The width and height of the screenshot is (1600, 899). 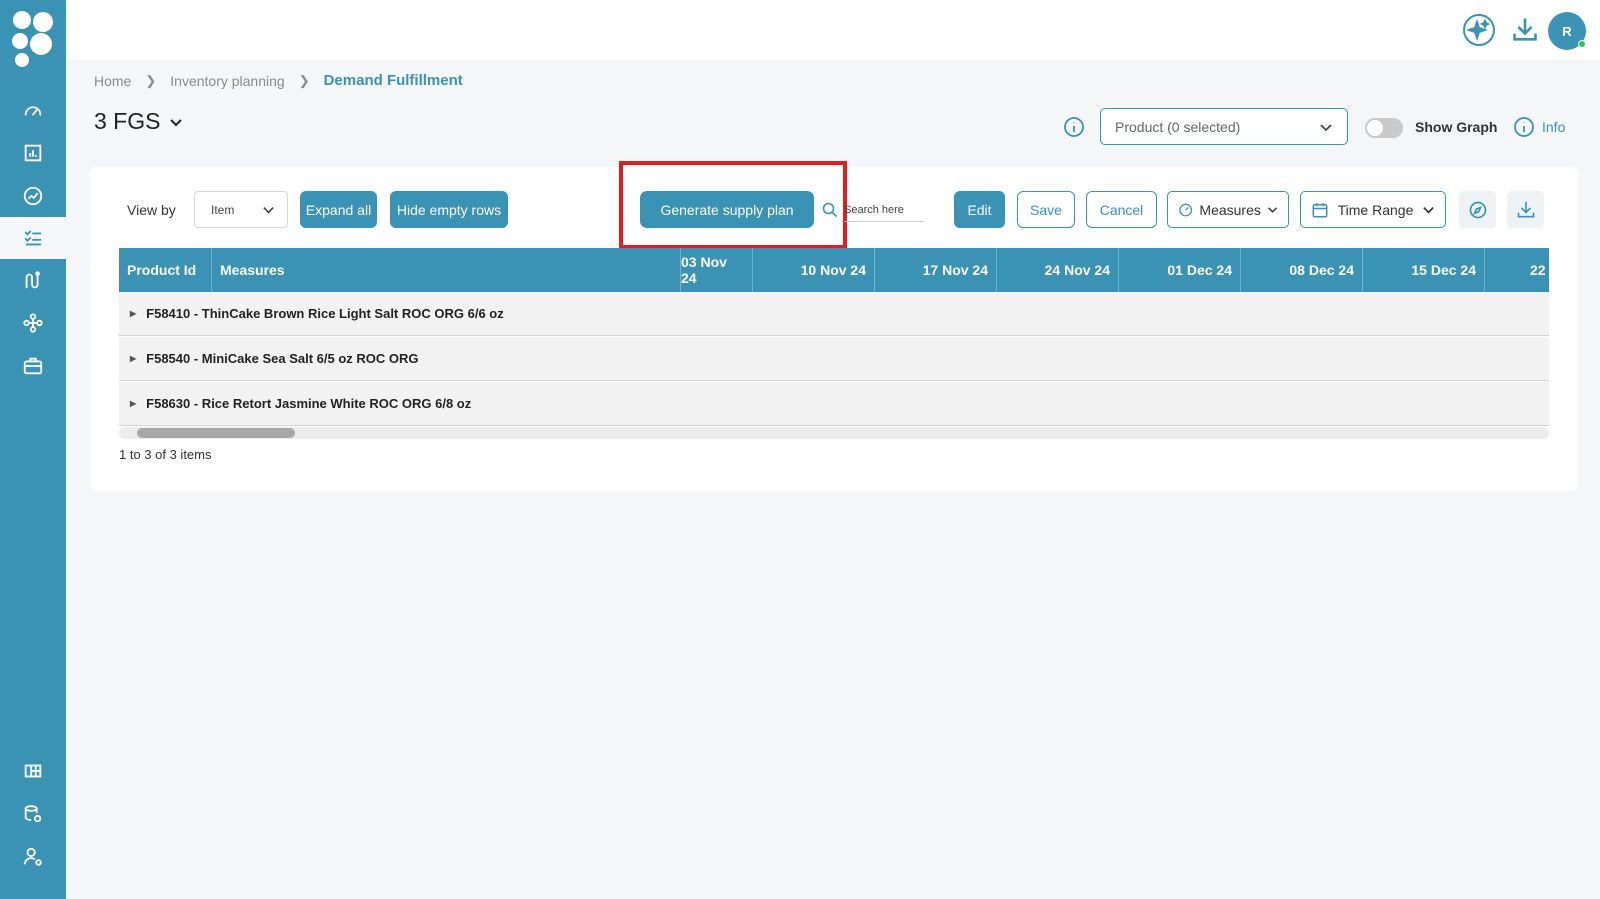 I want to click on column-header-date: 10 Nov 24, so click(x=814, y=270).